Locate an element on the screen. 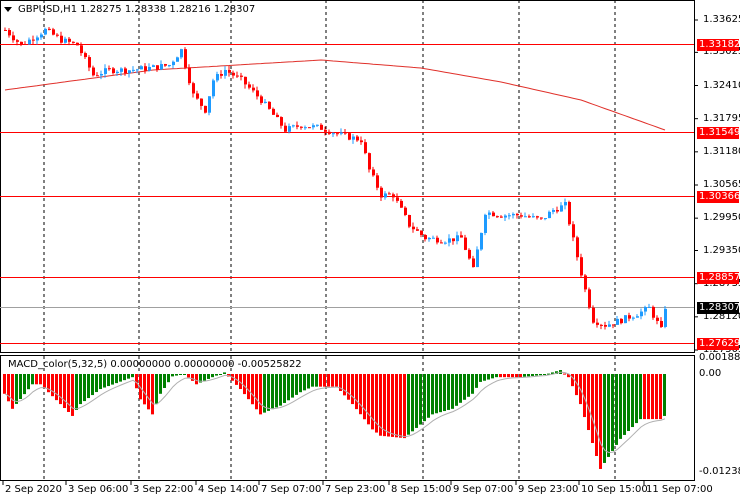 The image size is (740, 500). symbol-label: GBPUSD,H1 is located at coordinates (48, 9).